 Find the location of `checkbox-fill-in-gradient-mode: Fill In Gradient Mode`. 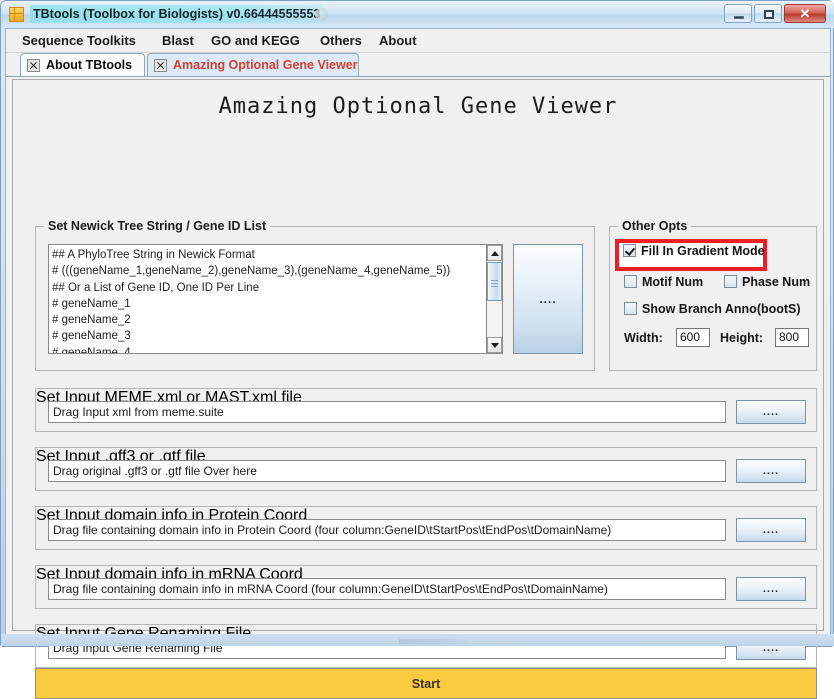

checkbox-fill-in-gradient-mode: Fill In Gradient Mode is located at coordinates (694, 251).